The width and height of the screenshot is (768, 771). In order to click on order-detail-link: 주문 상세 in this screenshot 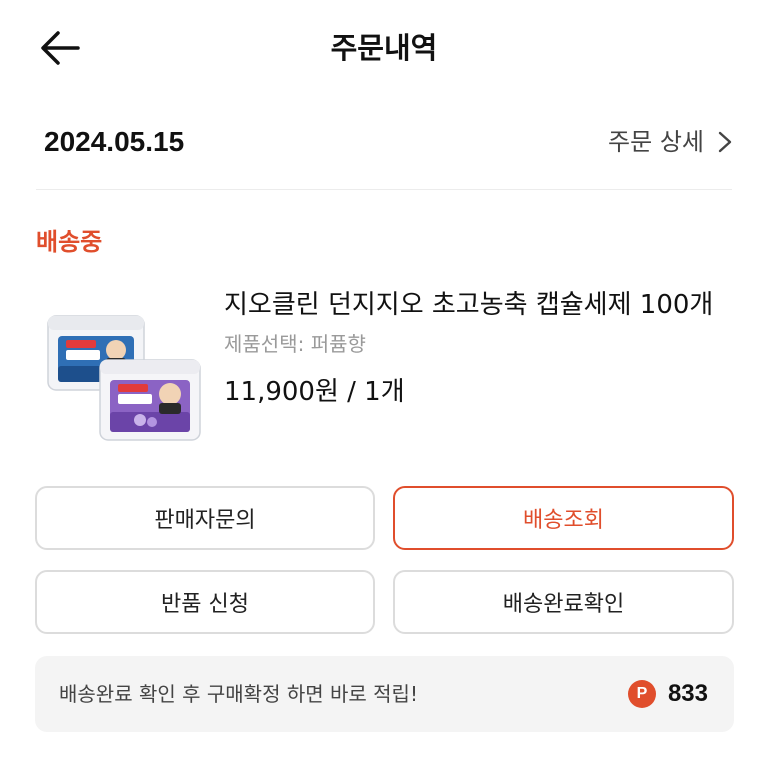, I will do `click(670, 142)`.